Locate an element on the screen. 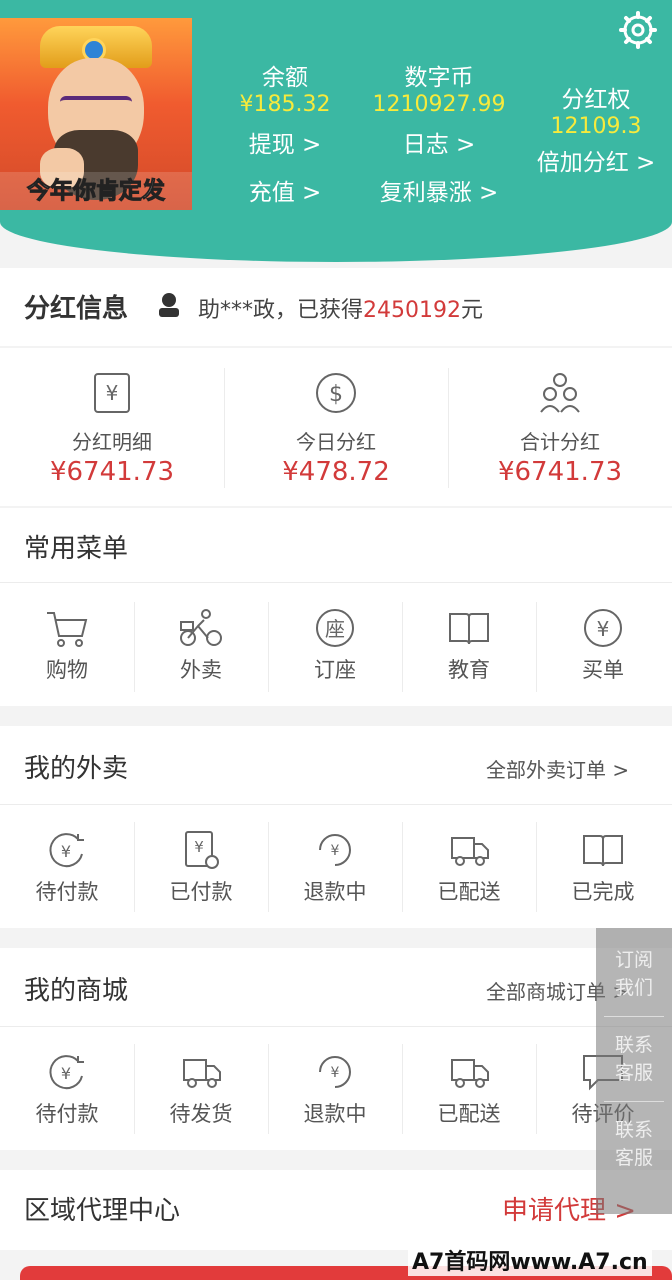  dividend-info-bar: 分红信息 助***政，已获得2450192元 is located at coordinates (336, 307).